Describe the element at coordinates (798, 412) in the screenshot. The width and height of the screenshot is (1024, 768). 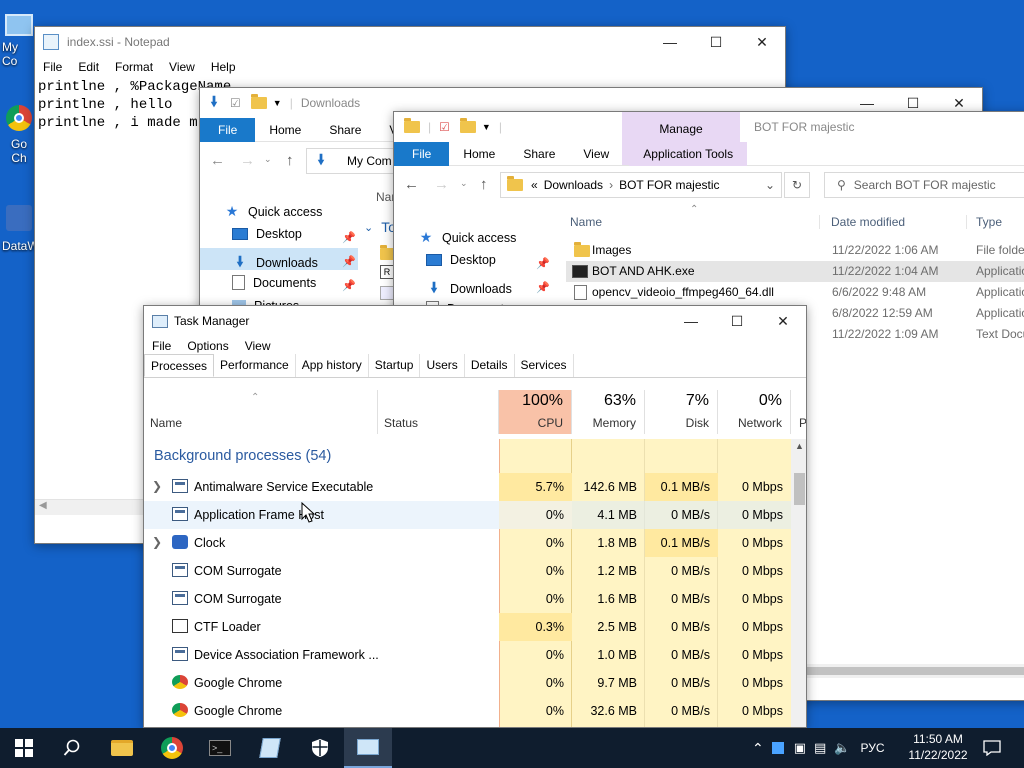
I see `column-header-power-partial: P` at that location.